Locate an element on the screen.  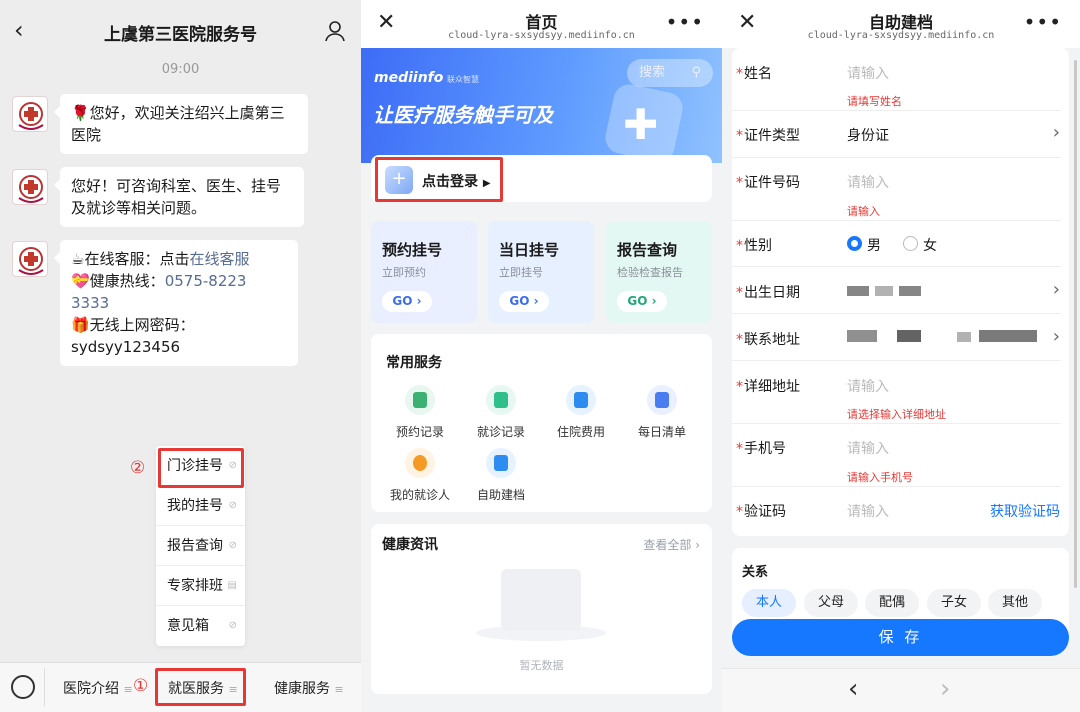
name-input: 请输入 is located at coordinates (868, 73).